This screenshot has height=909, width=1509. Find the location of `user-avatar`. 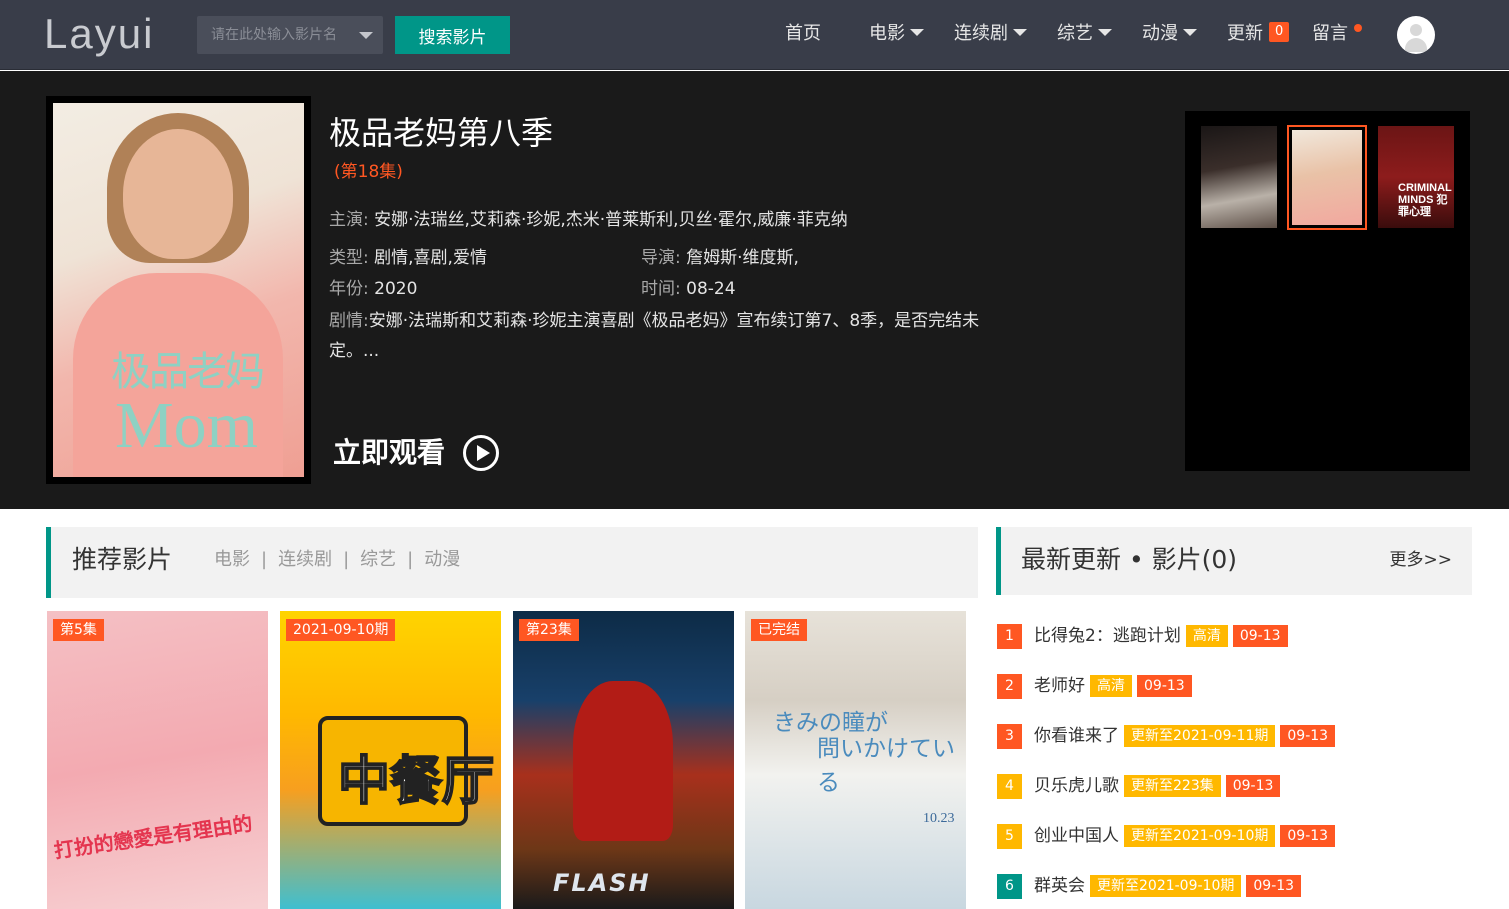

user-avatar is located at coordinates (1416, 35).